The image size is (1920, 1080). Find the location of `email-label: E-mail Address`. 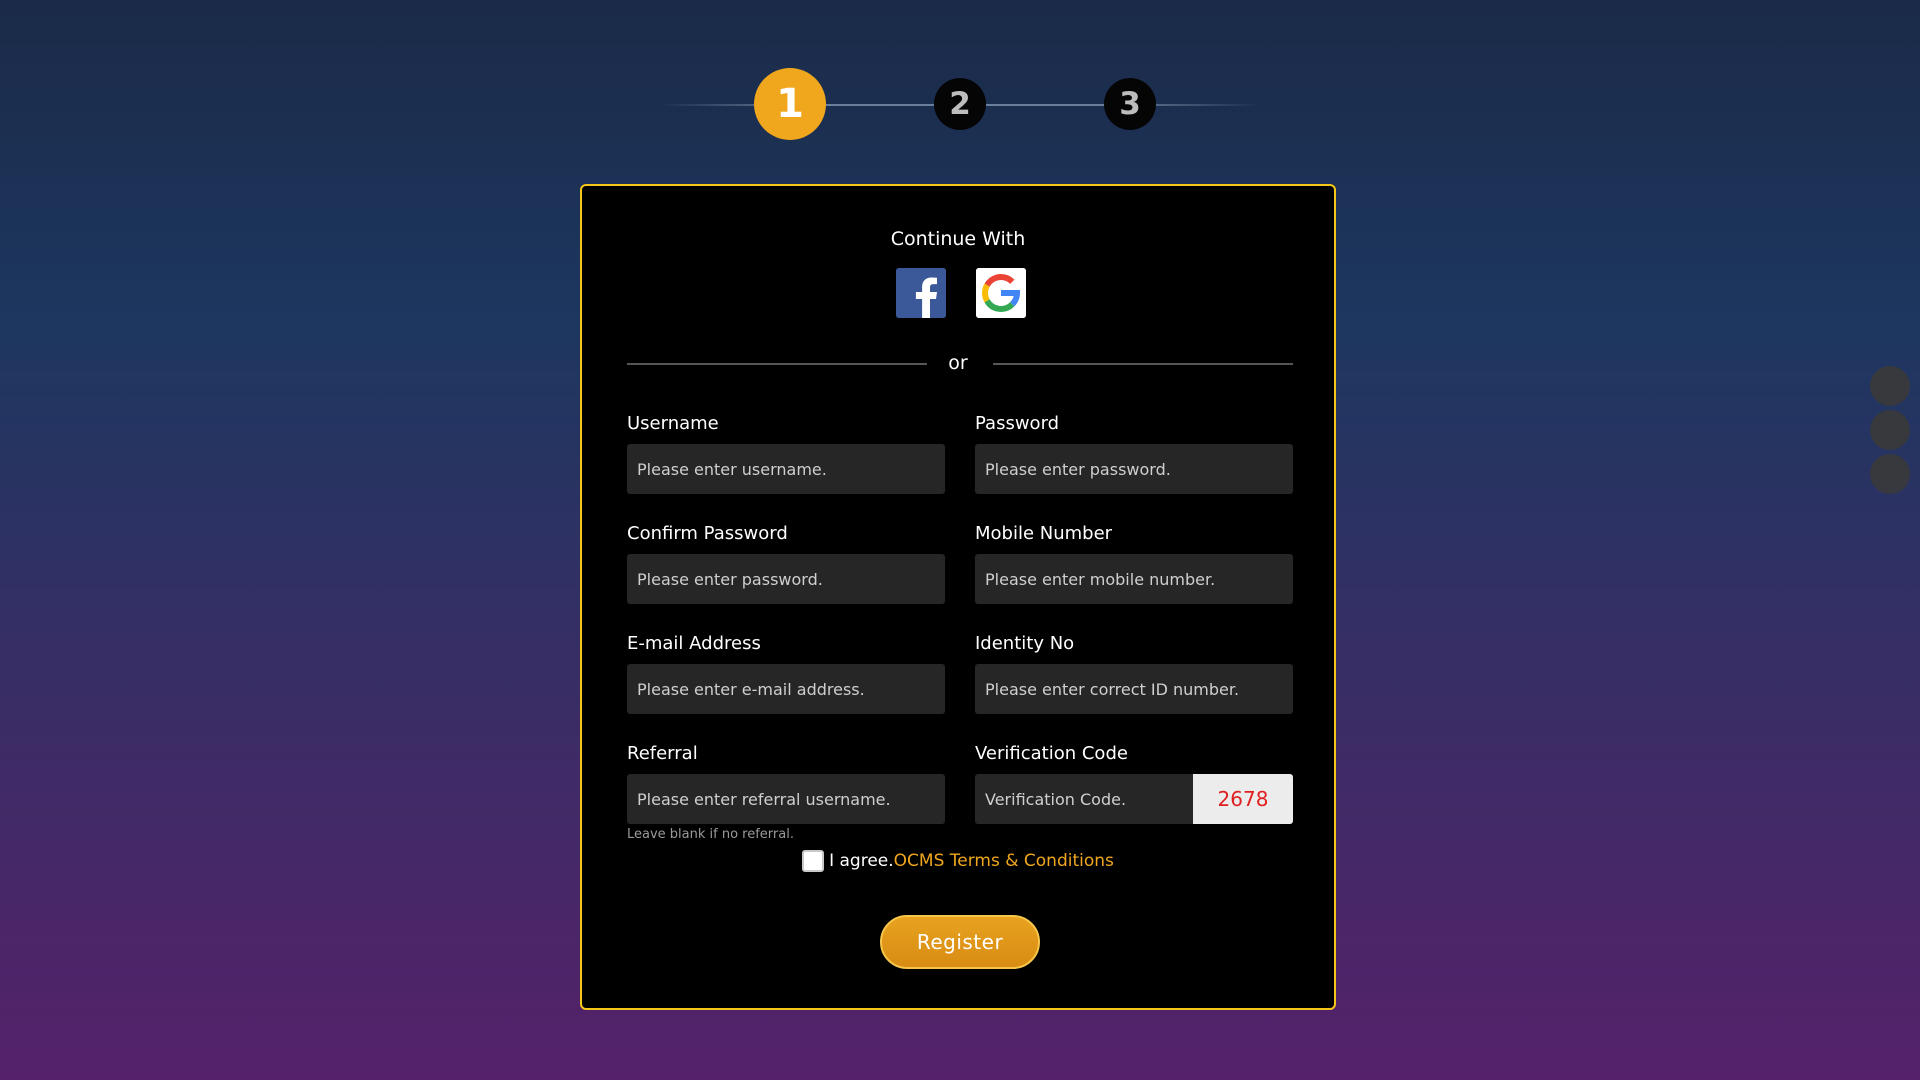

email-label: E-mail Address is located at coordinates (694, 643).